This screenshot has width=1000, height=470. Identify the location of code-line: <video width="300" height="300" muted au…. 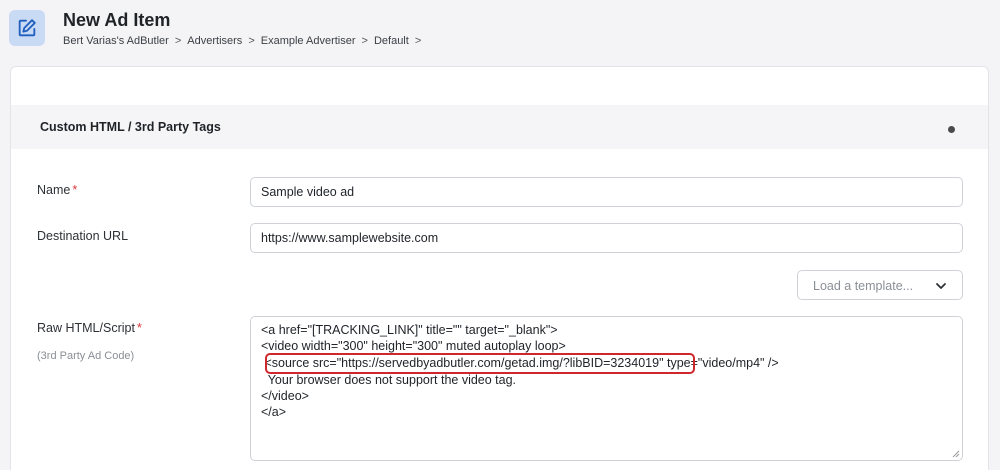
(413, 346).